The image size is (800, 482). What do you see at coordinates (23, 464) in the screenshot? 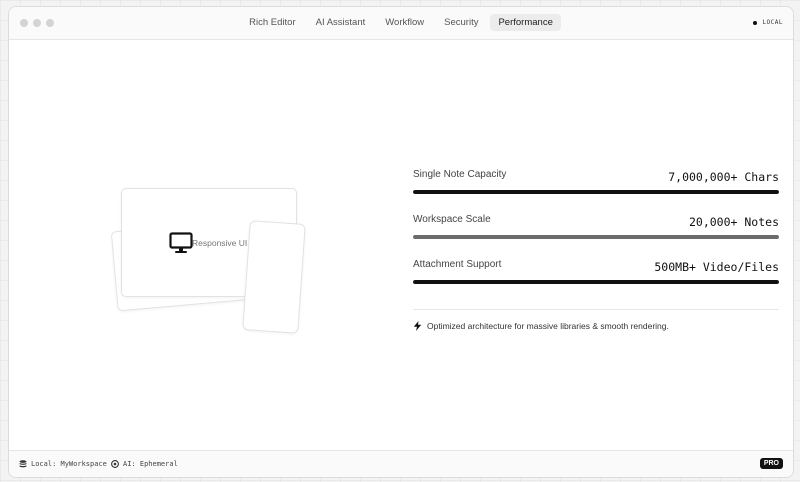
I see `database-icon` at bounding box center [23, 464].